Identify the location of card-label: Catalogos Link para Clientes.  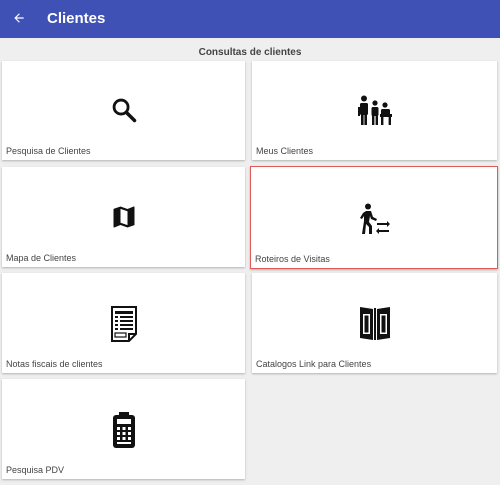
(314, 364).